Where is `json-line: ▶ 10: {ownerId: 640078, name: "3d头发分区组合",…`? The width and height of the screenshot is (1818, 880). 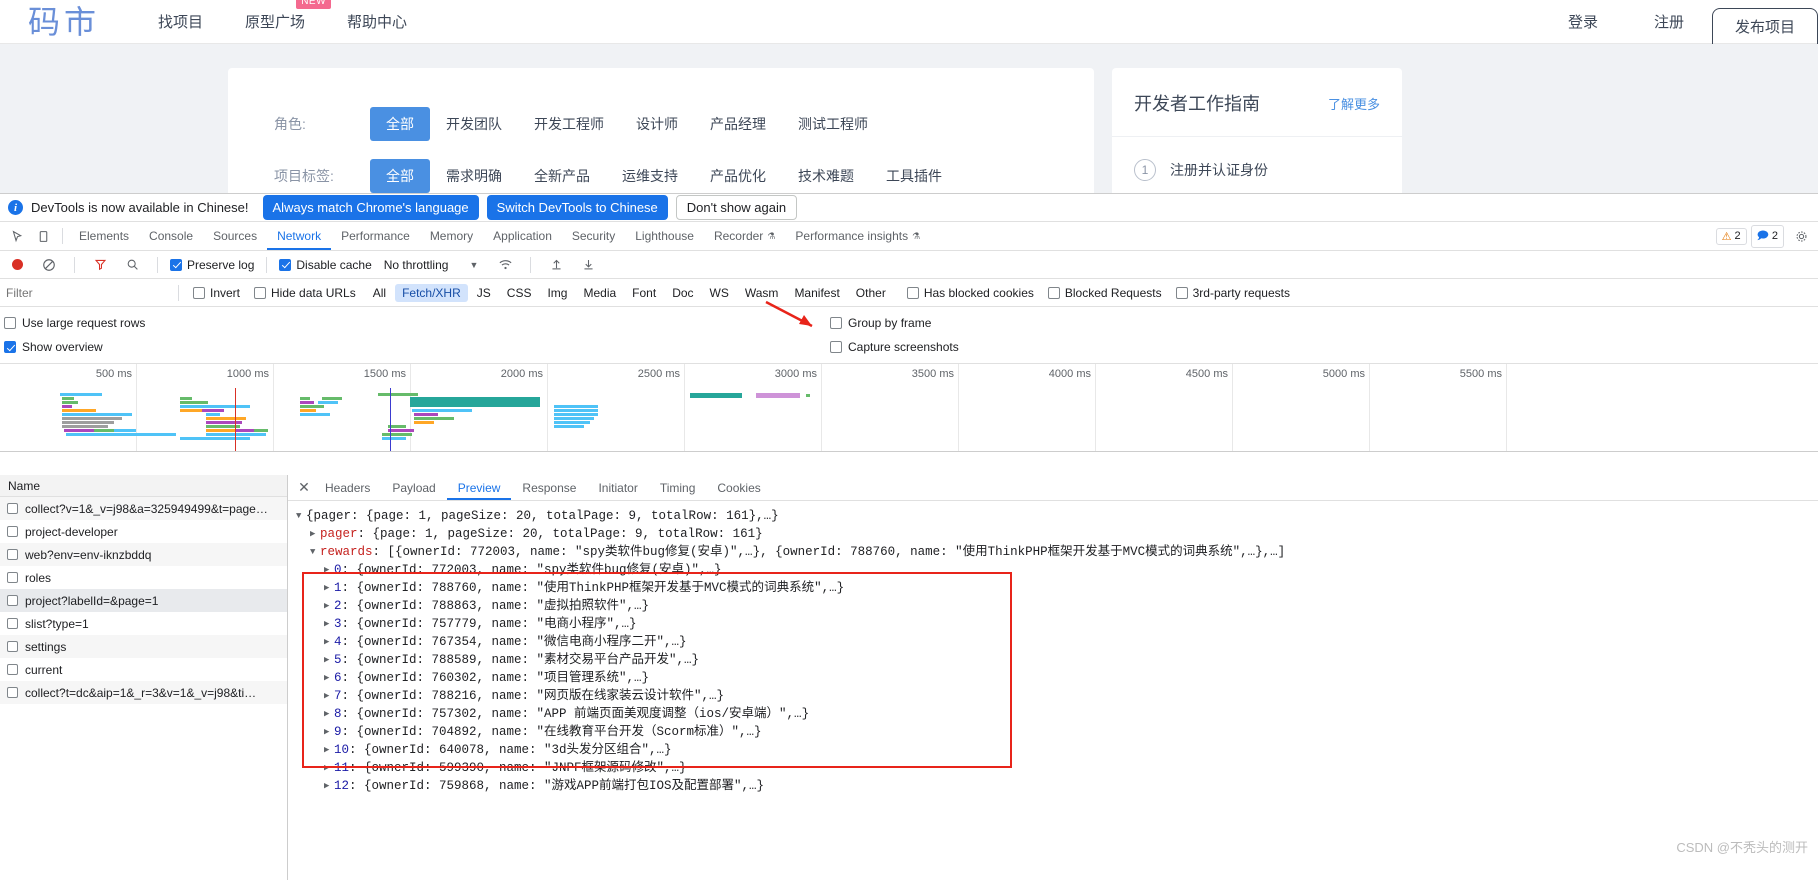 json-line: ▶ 10: {ownerId: 640078, name: "3d头发分区组合",… is located at coordinates (1057, 750).